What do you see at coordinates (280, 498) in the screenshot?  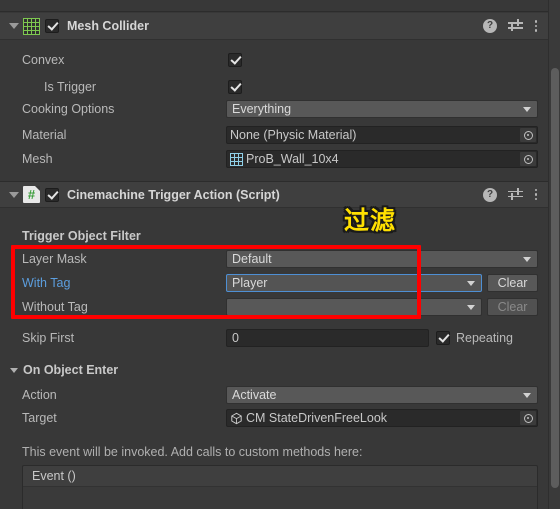 I see `event-list-body` at bounding box center [280, 498].